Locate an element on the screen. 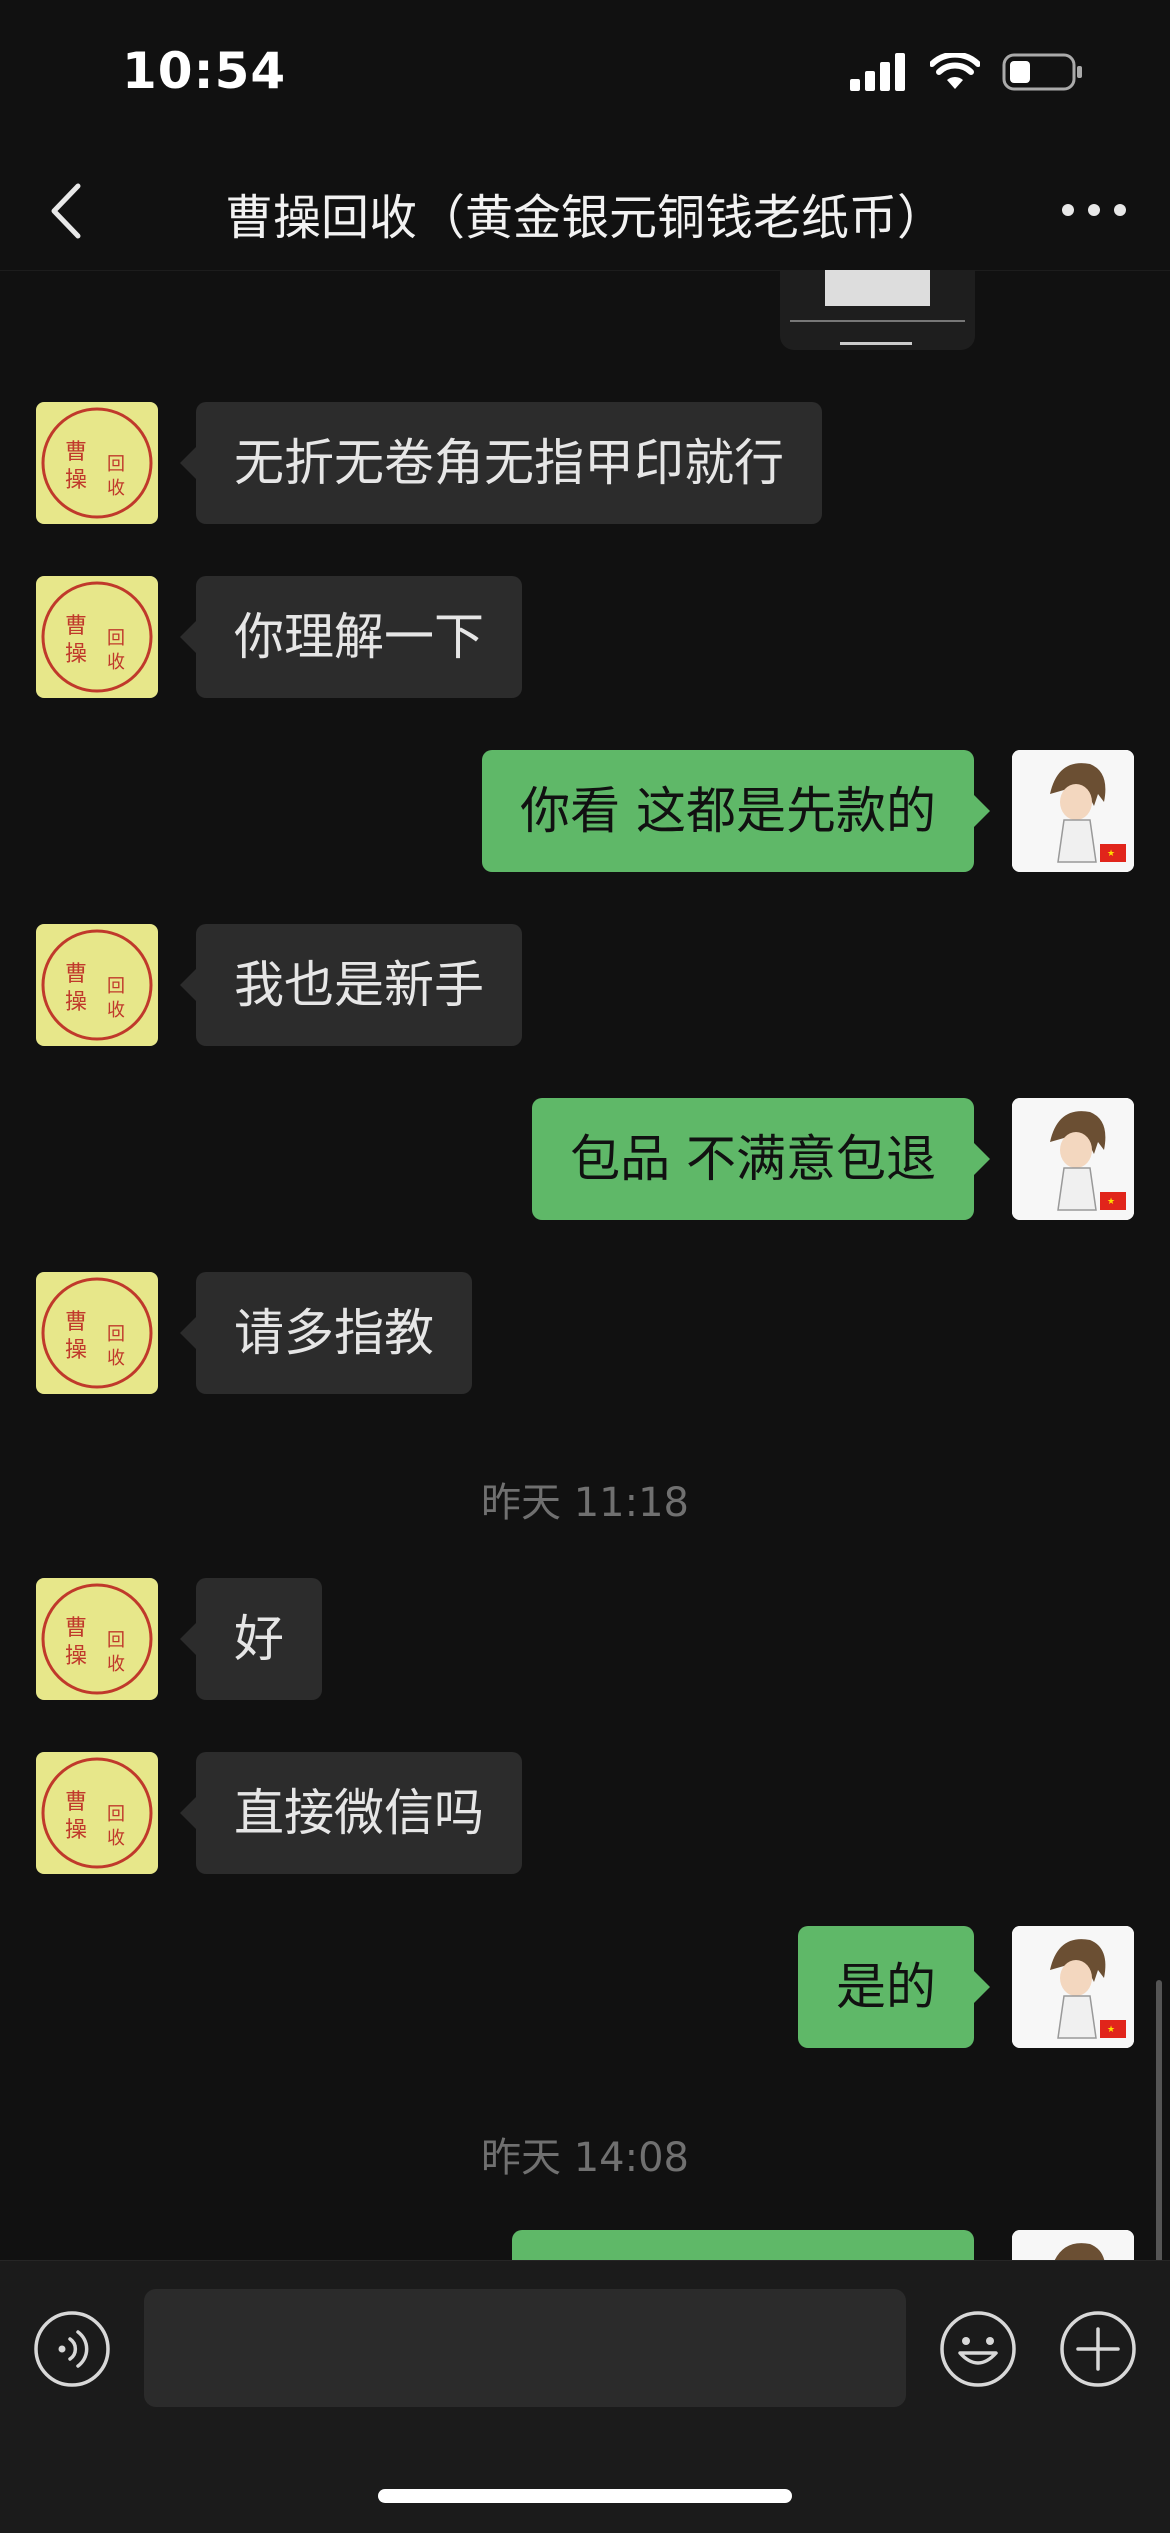  image-message-thumbnail is located at coordinates (877, 310).